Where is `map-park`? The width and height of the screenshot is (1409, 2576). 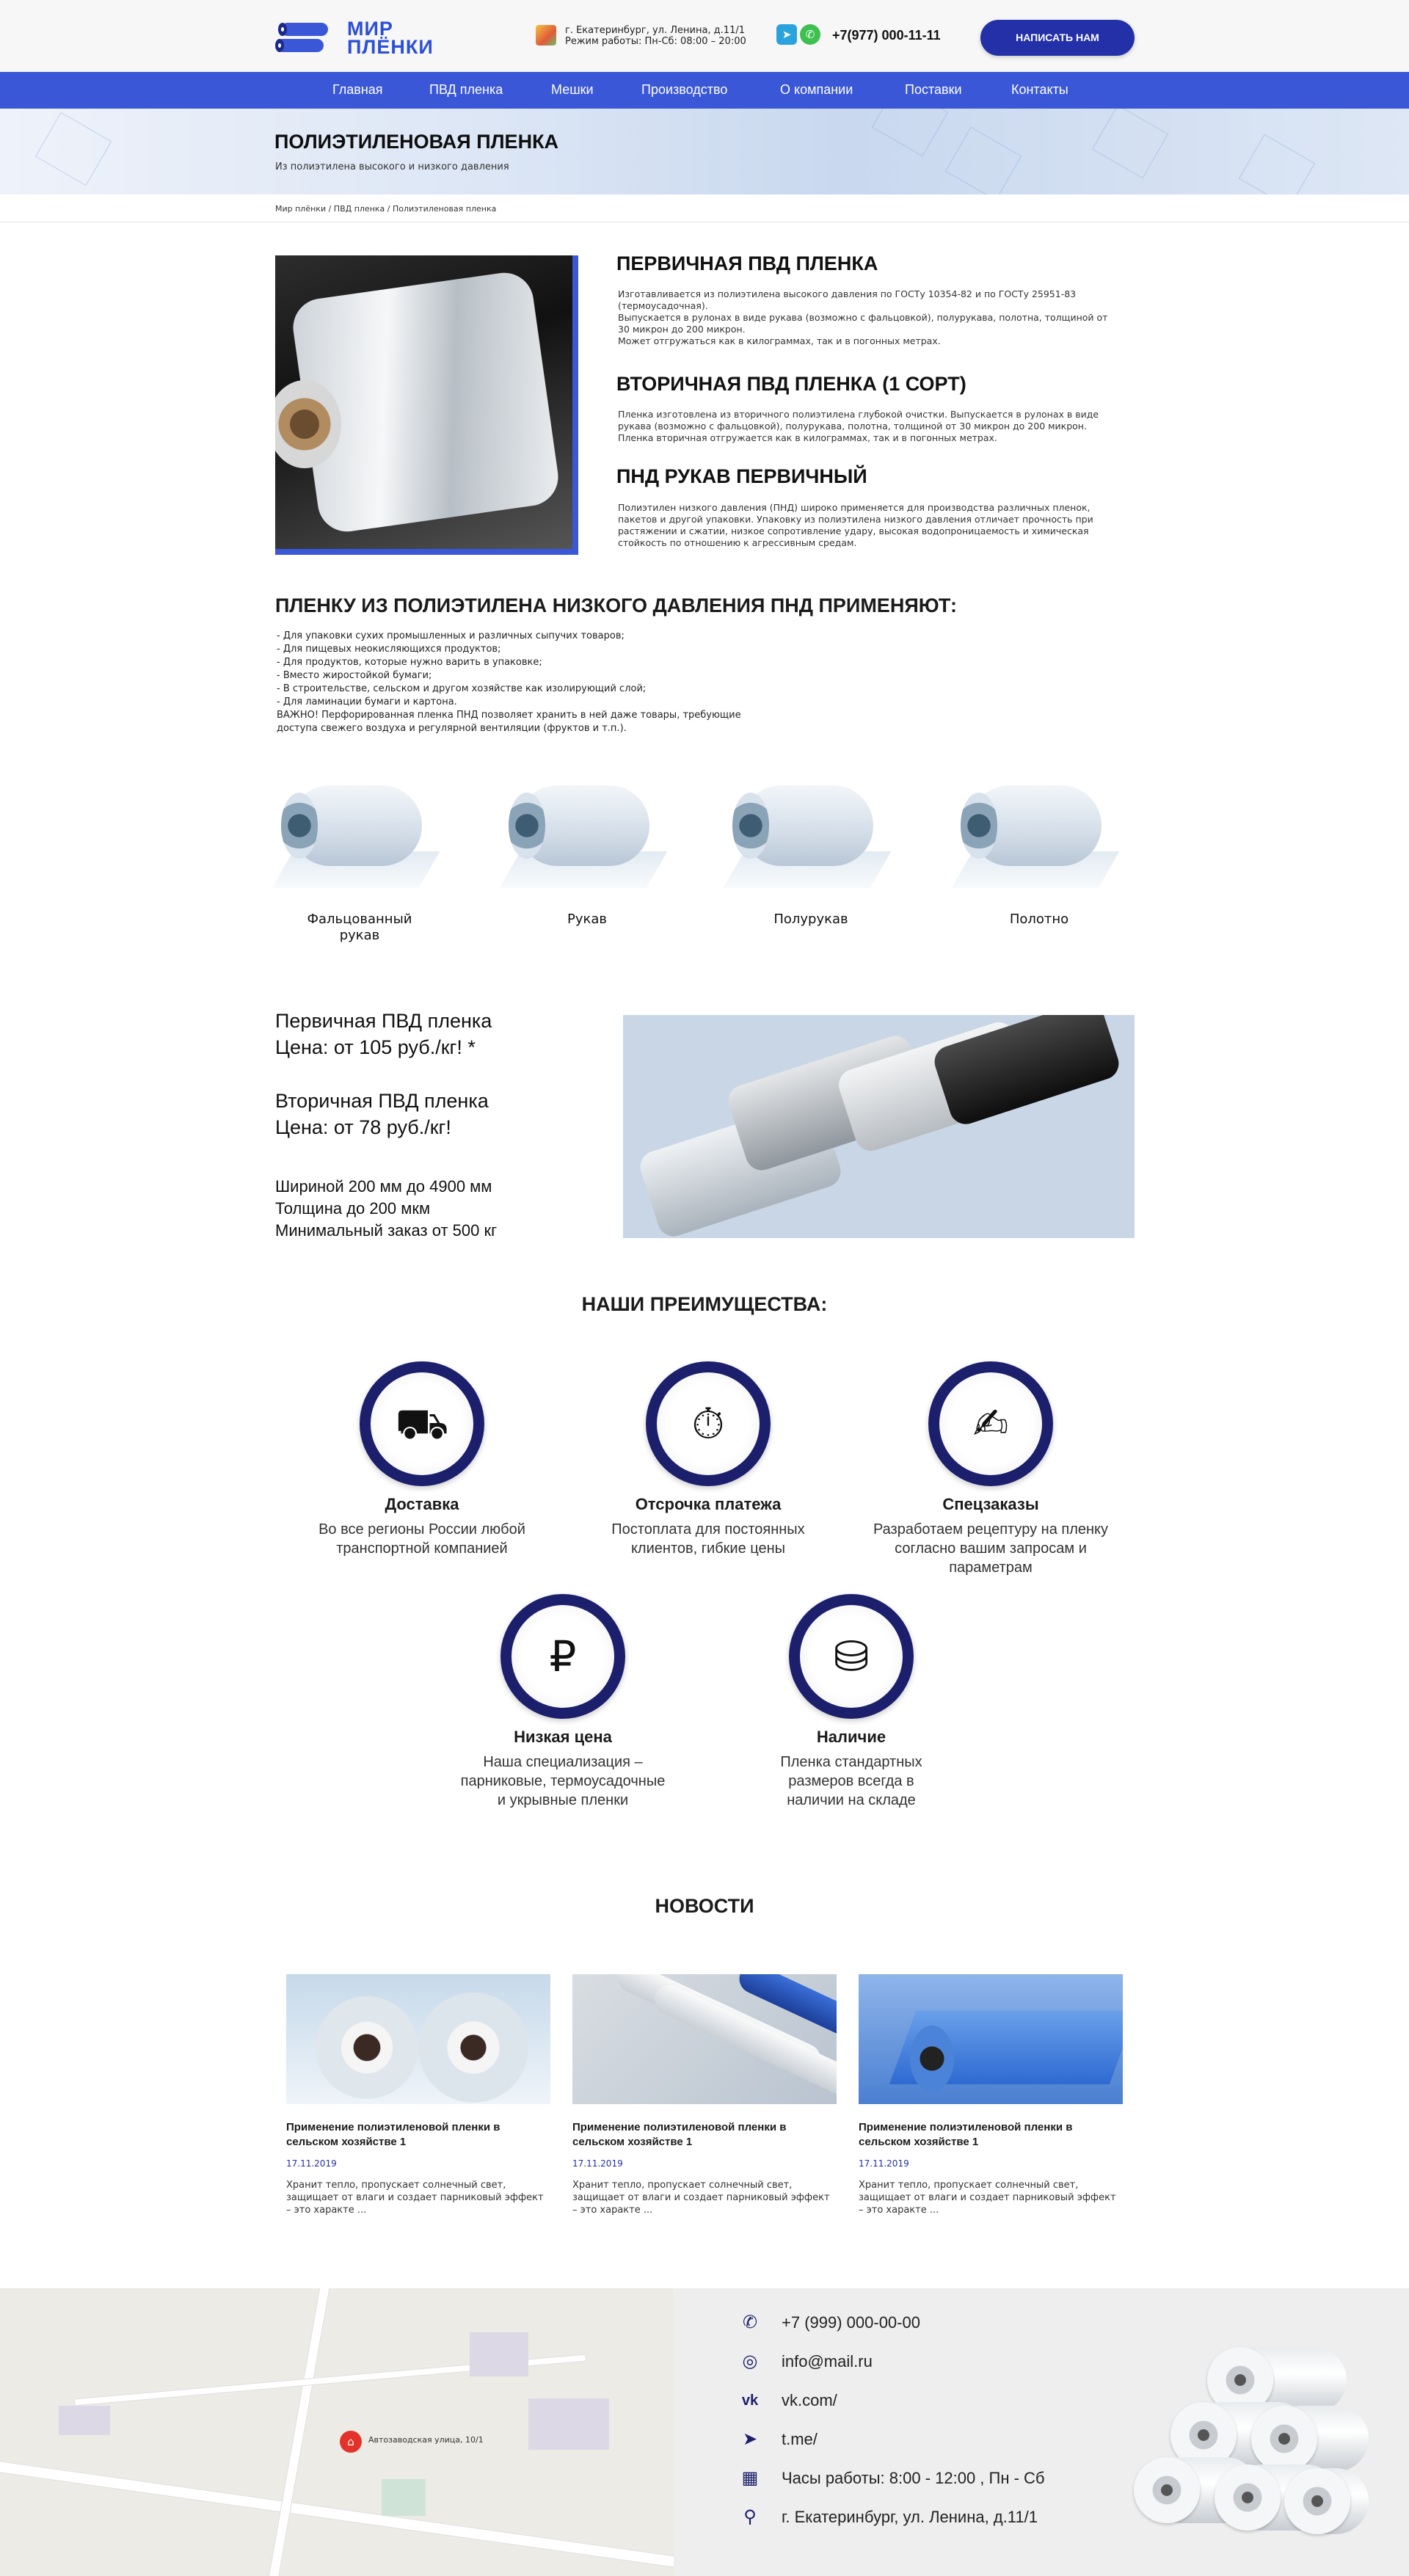 map-park is located at coordinates (404, 2497).